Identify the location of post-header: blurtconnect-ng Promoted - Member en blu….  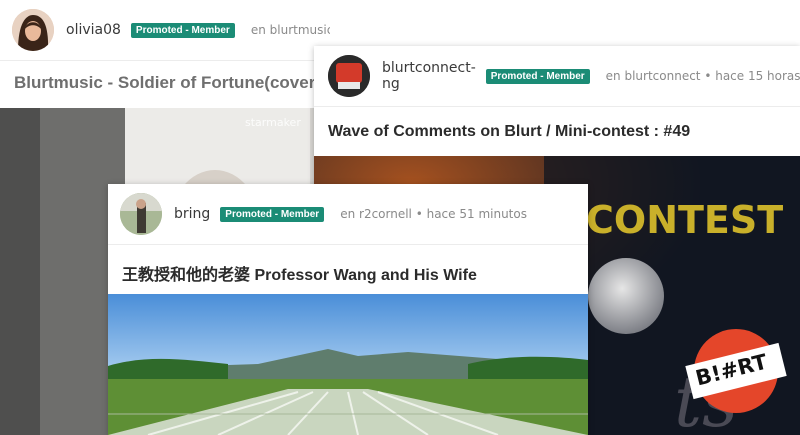
(557, 76).